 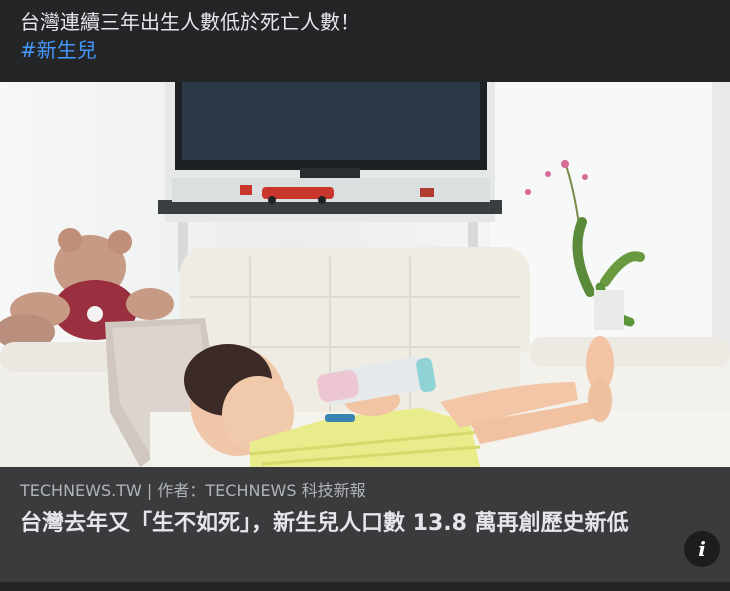 I want to click on link-source-domain: TECHNEWS.TW | 作者：TECHNEWS 科技新報, so click(x=193, y=490).